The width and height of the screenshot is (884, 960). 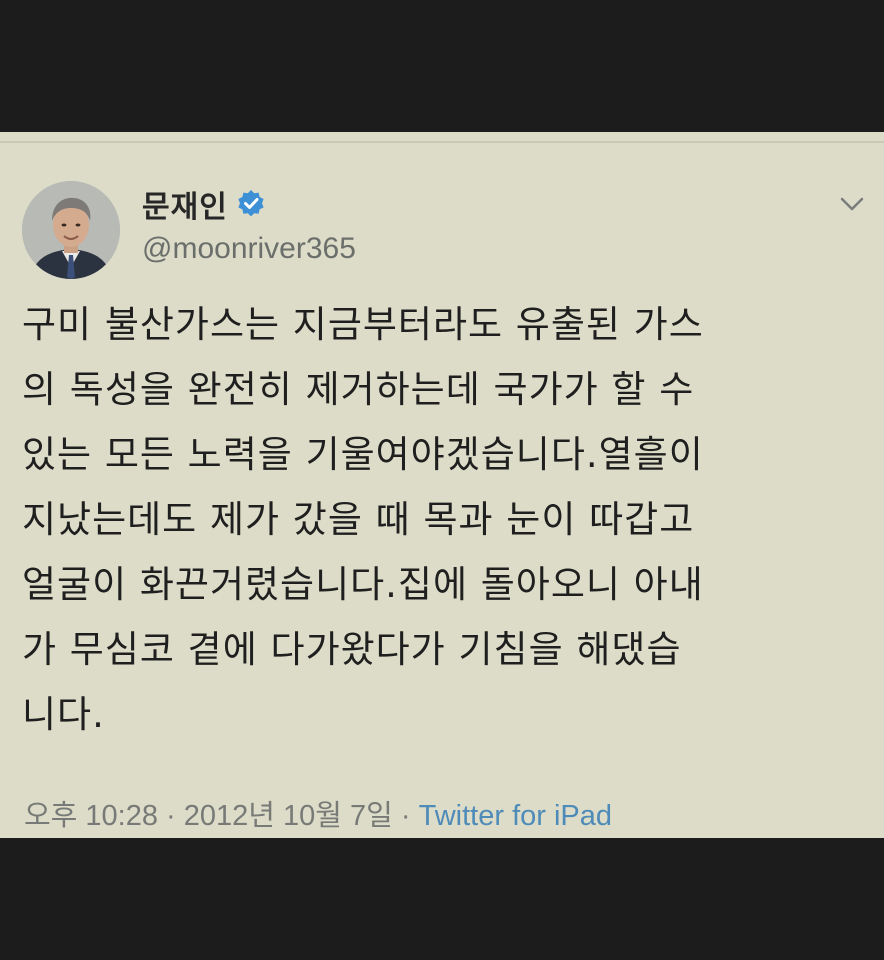 I want to click on divider, so click(x=442, y=142).